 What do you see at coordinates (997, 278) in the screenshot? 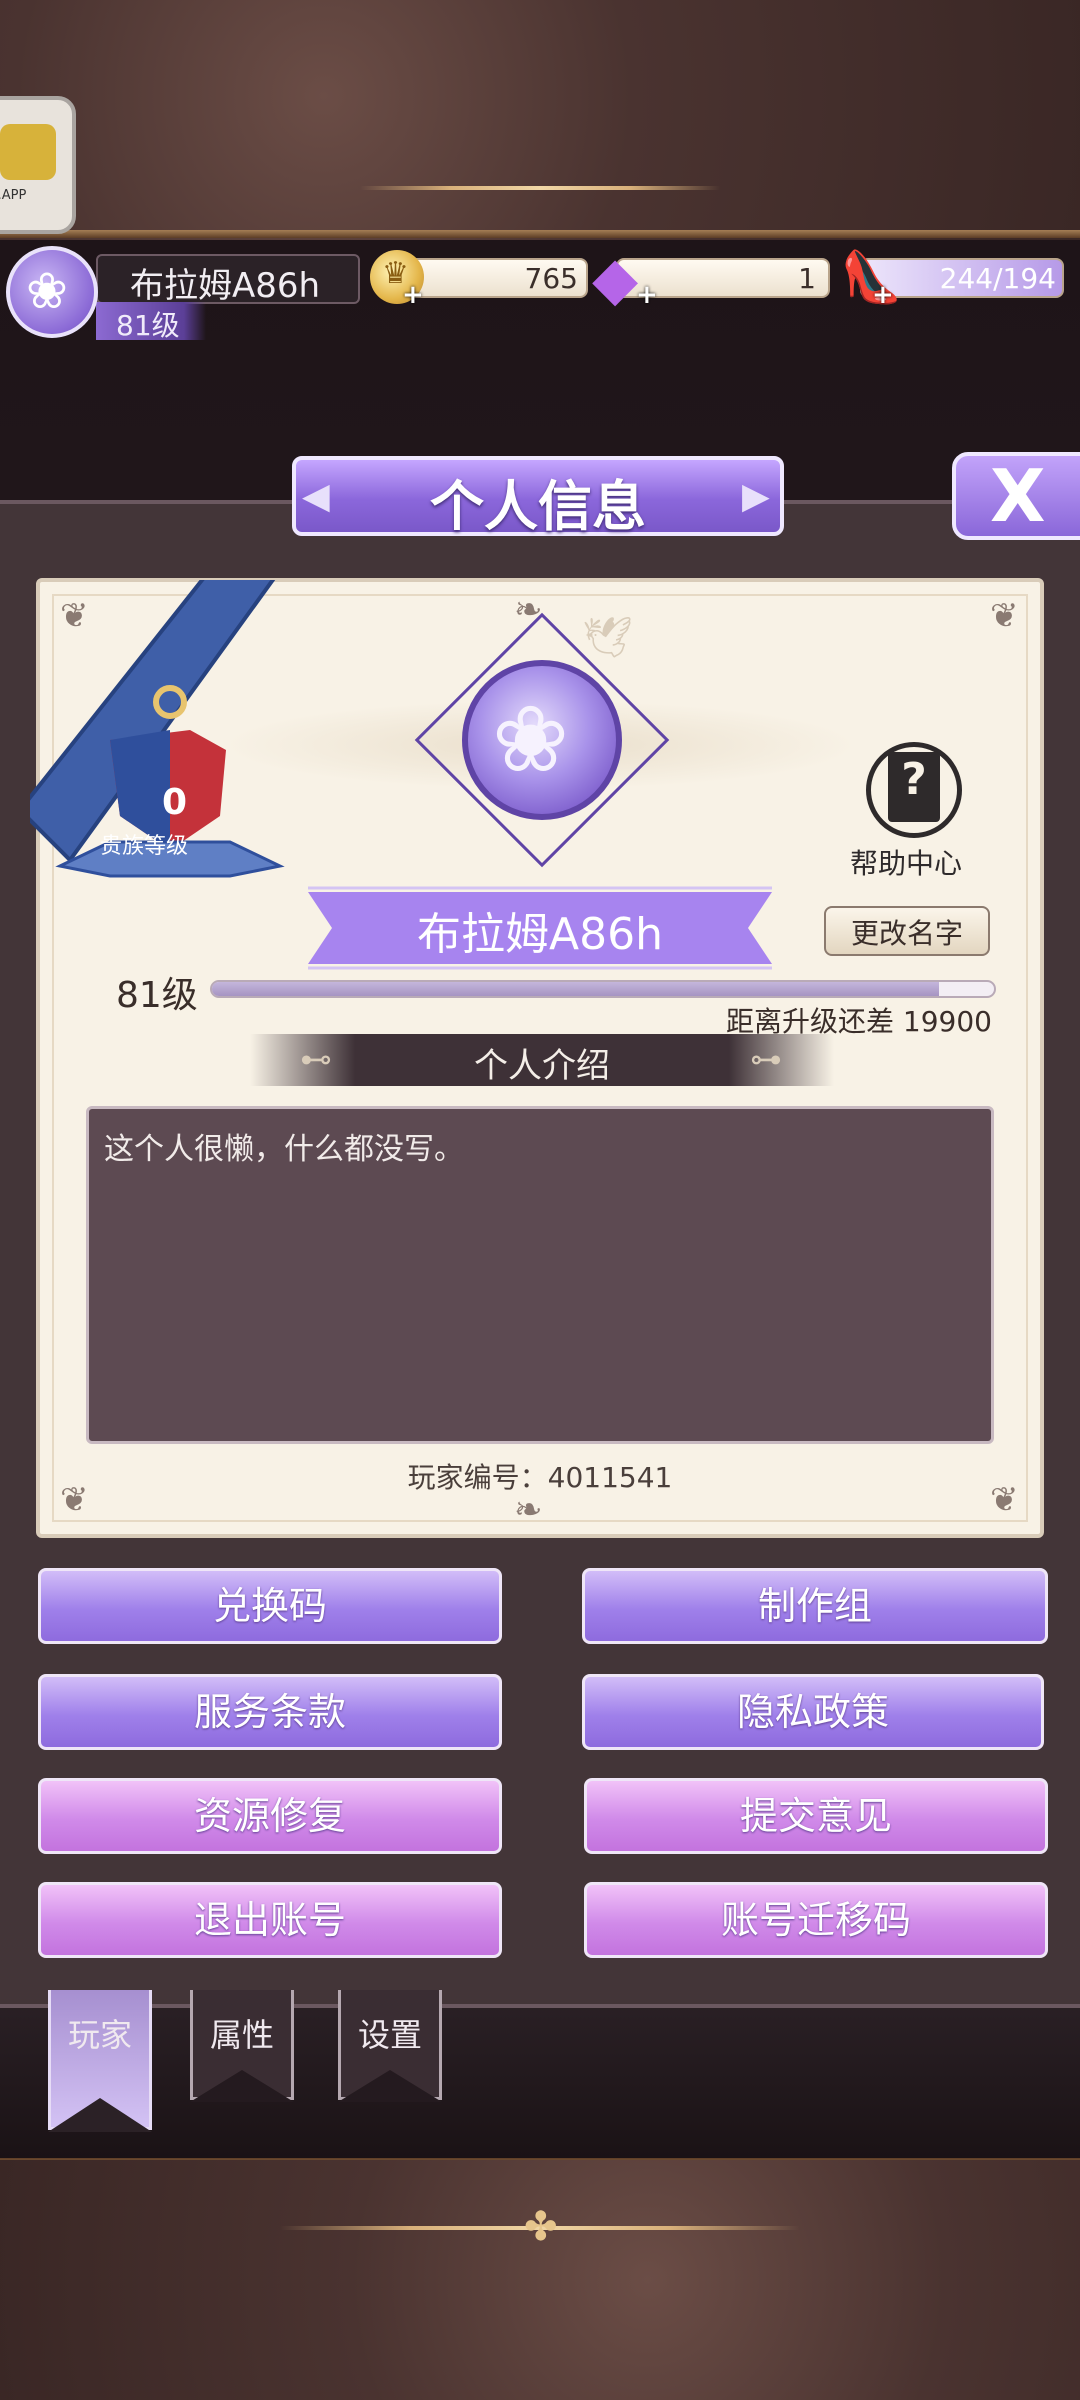
I see `stamina-amount: 244/194` at bounding box center [997, 278].